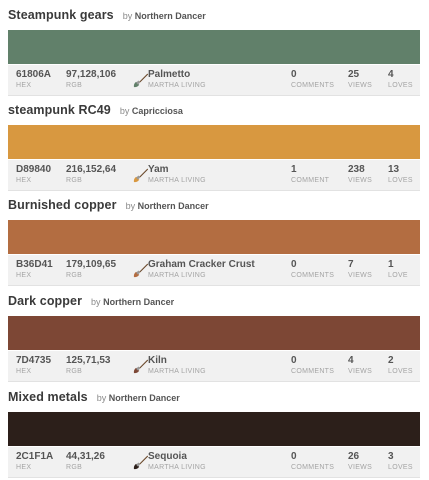  I want to click on color-title-link: steampunk RC49, so click(59, 110).